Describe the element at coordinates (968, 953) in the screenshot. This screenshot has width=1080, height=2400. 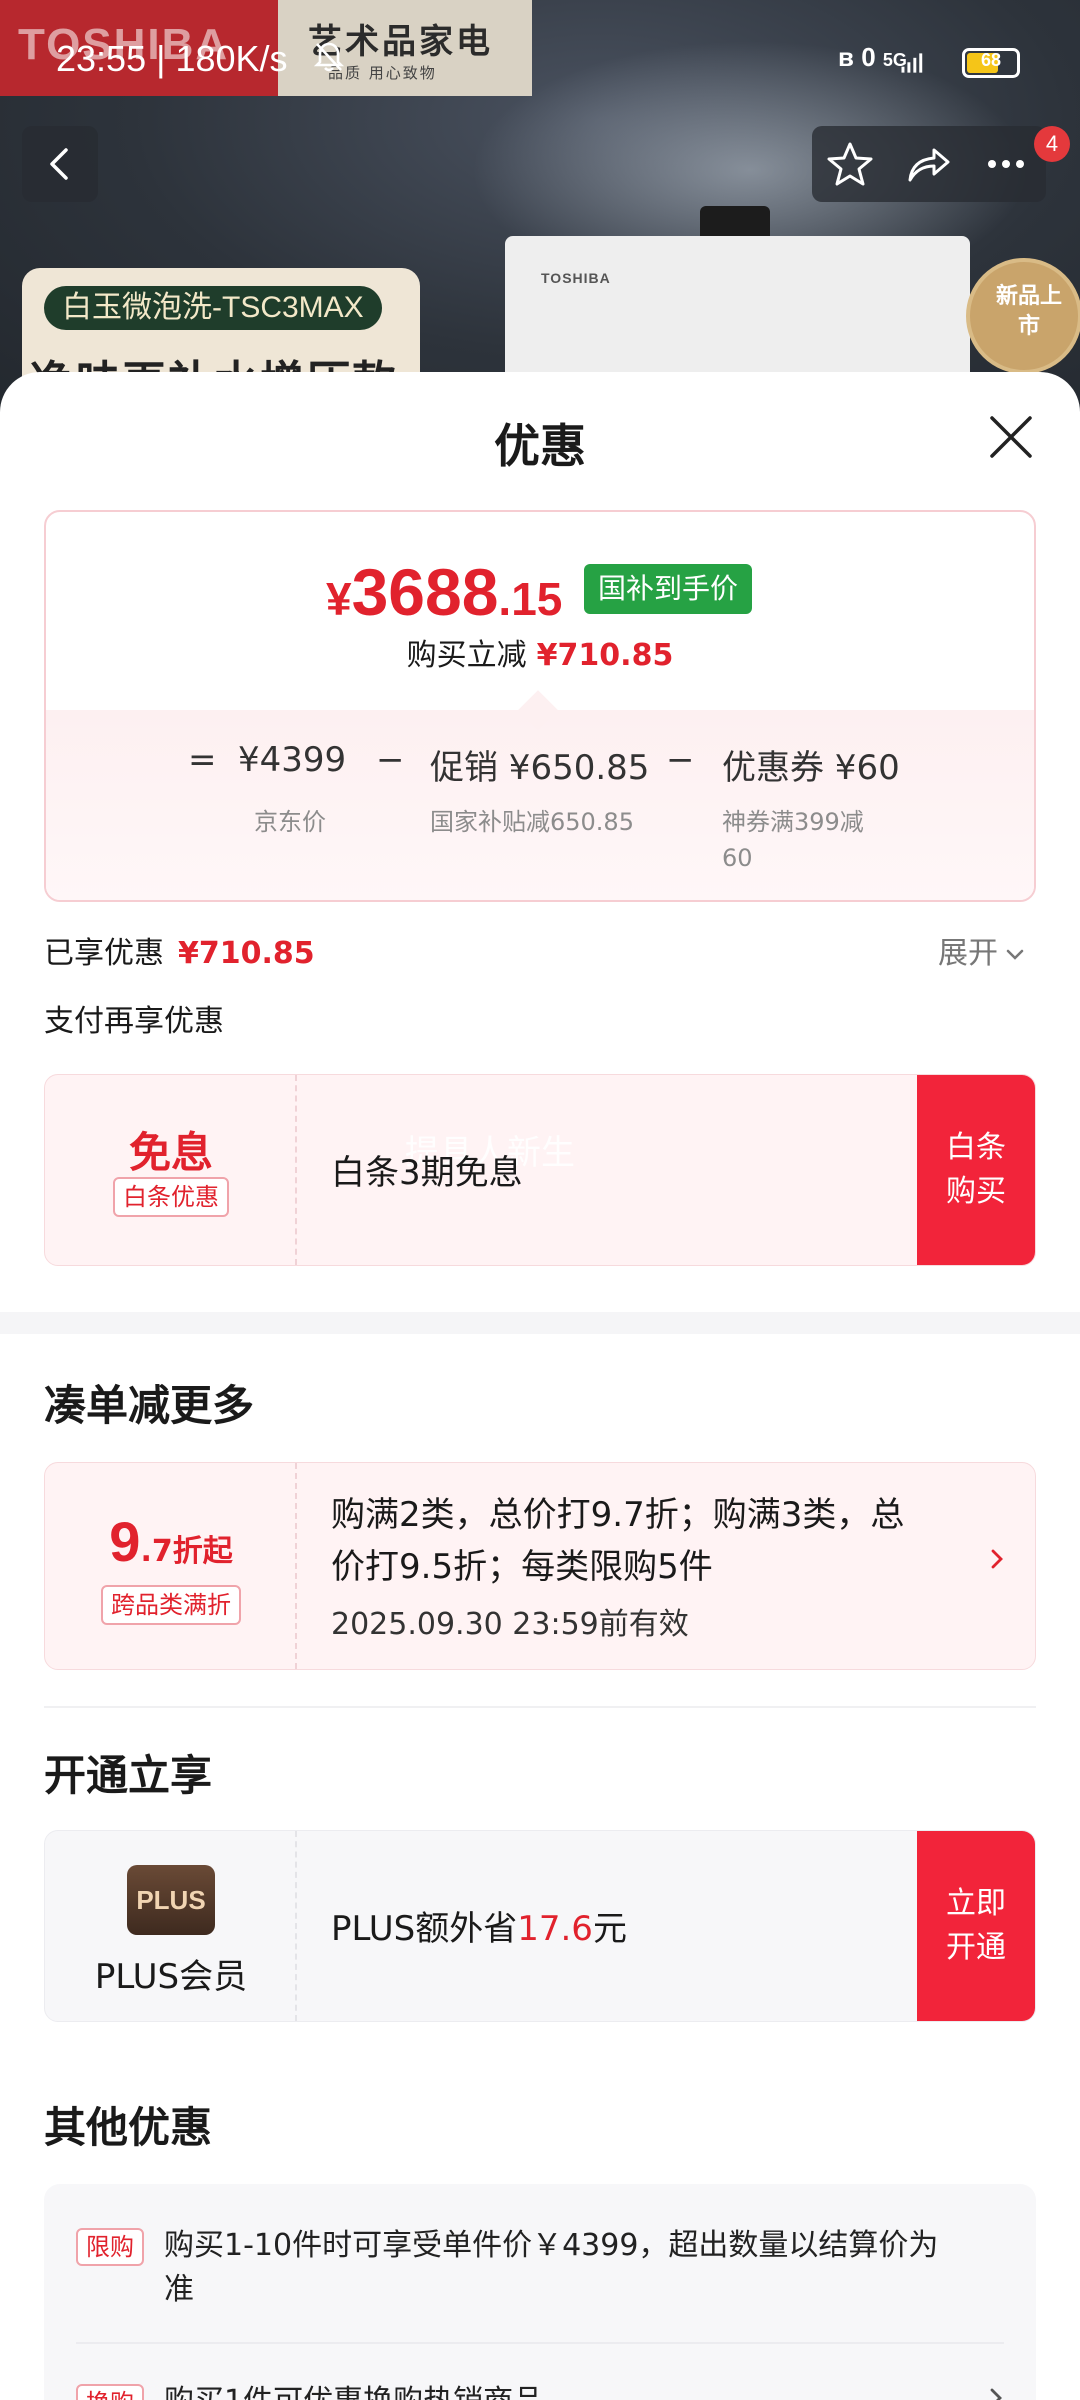
I see `expand-label: 展开` at that location.